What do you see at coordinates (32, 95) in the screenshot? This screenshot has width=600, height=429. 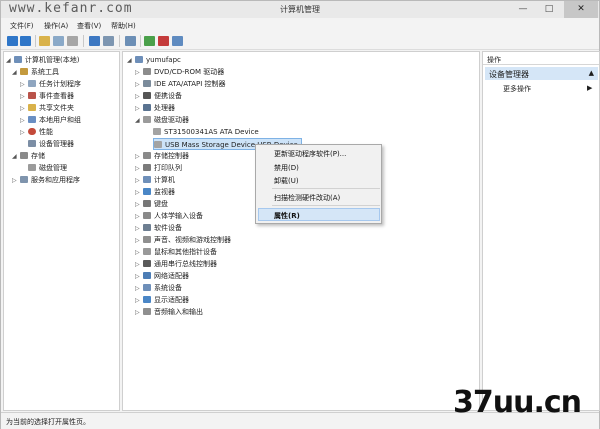 I see `event-icon` at bounding box center [32, 95].